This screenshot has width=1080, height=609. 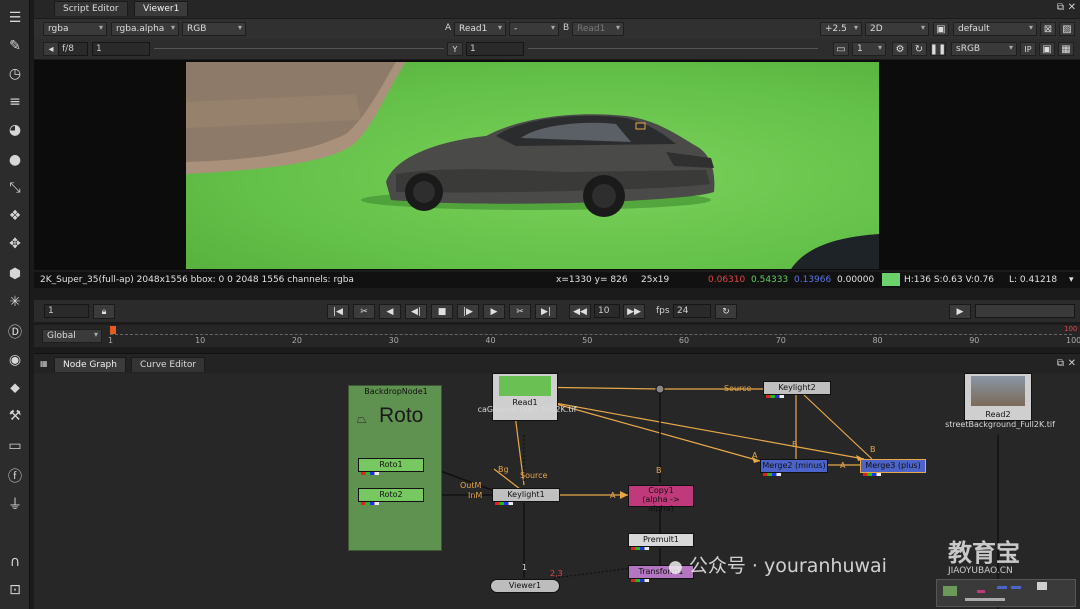 I want to click on play-backward-icon: ◀|, so click(x=416, y=311).